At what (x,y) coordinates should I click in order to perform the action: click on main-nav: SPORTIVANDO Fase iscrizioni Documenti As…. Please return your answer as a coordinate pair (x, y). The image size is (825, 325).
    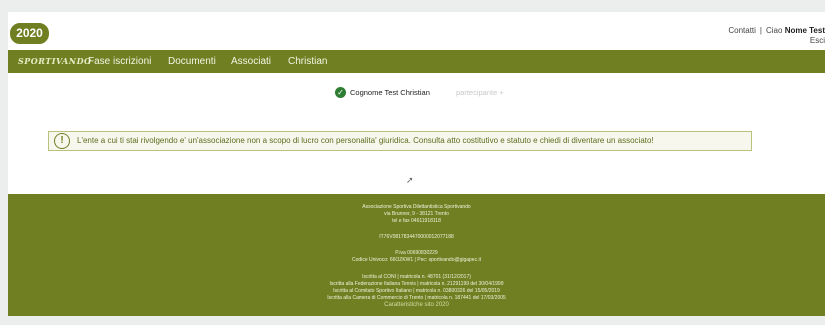
    Looking at the image, I should click on (416, 61).